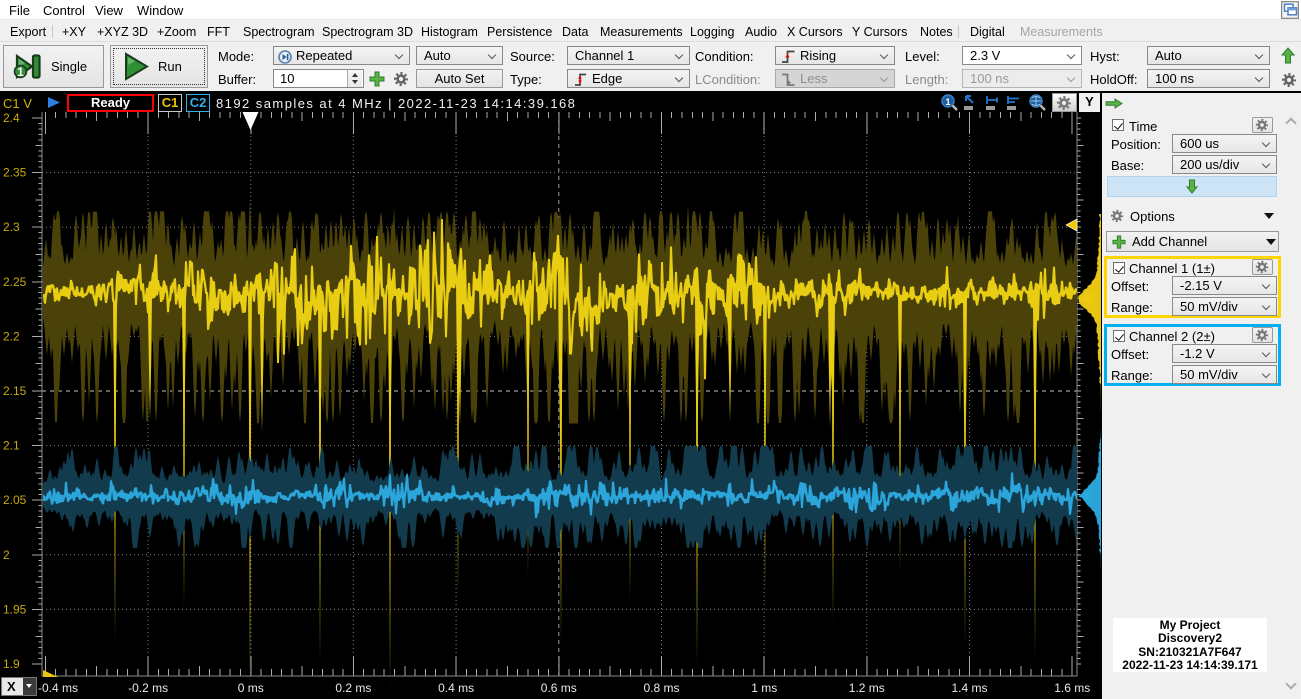  Describe the element at coordinates (58, 688) in the screenshot. I see `svg-text: -0.4 ms` at that location.